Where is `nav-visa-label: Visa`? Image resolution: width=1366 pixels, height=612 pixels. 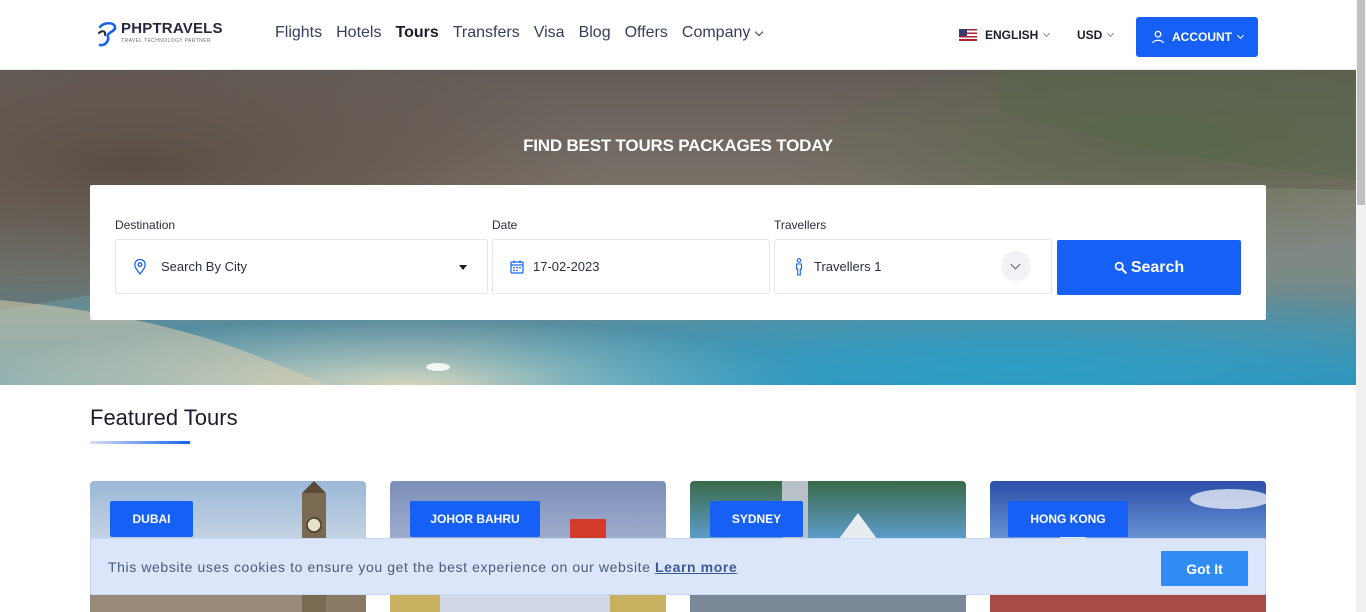
nav-visa-label: Visa is located at coordinates (549, 32).